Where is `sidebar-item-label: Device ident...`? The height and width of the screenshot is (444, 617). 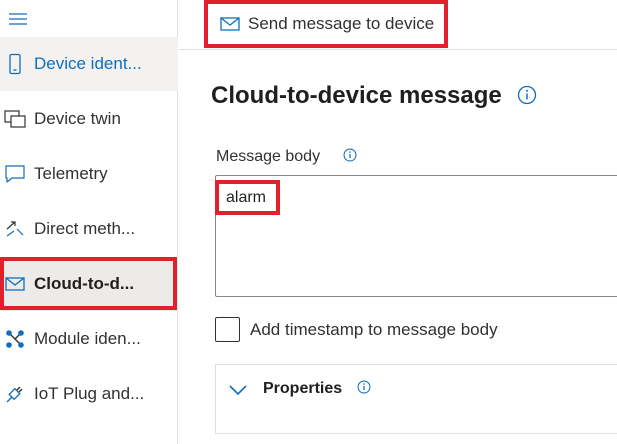 sidebar-item-label: Device ident... is located at coordinates (88, 63).